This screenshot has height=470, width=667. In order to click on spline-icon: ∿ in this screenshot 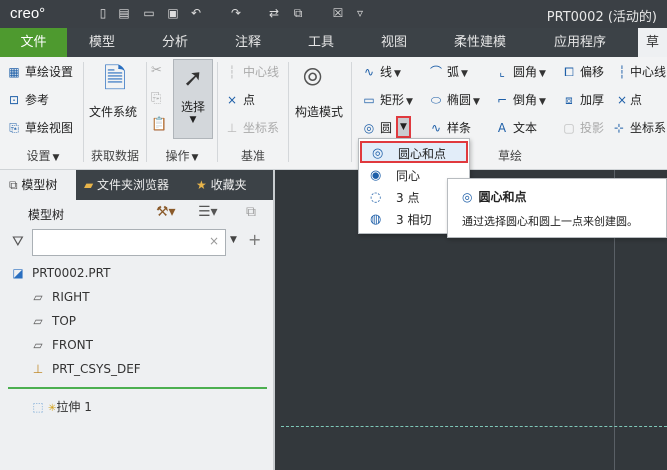, I will do `click(436, 128)`.